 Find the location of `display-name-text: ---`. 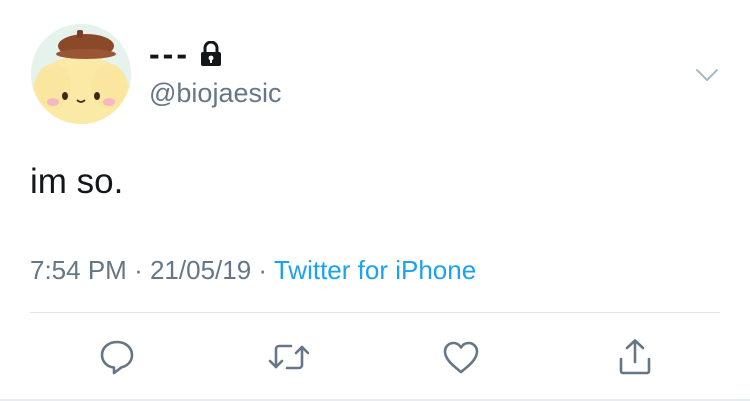

display-name-text: --- is located at coordinates (169, 53).